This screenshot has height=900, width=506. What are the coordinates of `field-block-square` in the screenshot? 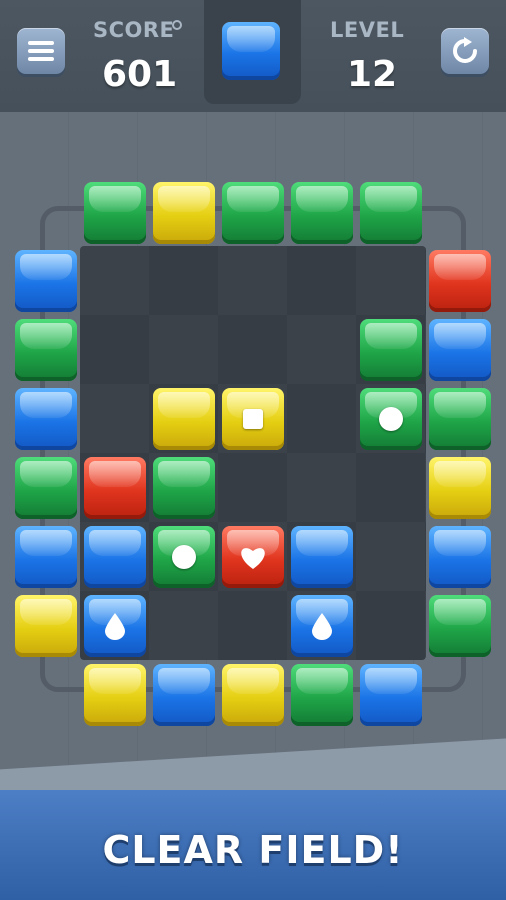 It's located at (253, 419).